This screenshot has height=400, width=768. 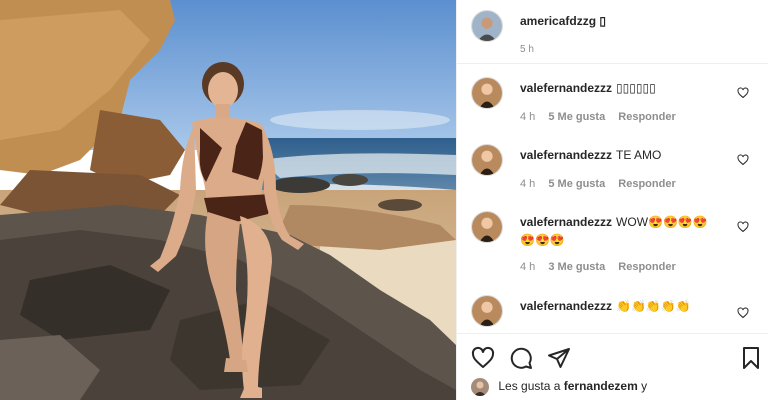 I want to click on post-timestamp: 5 h, so click(x=527, y=49).